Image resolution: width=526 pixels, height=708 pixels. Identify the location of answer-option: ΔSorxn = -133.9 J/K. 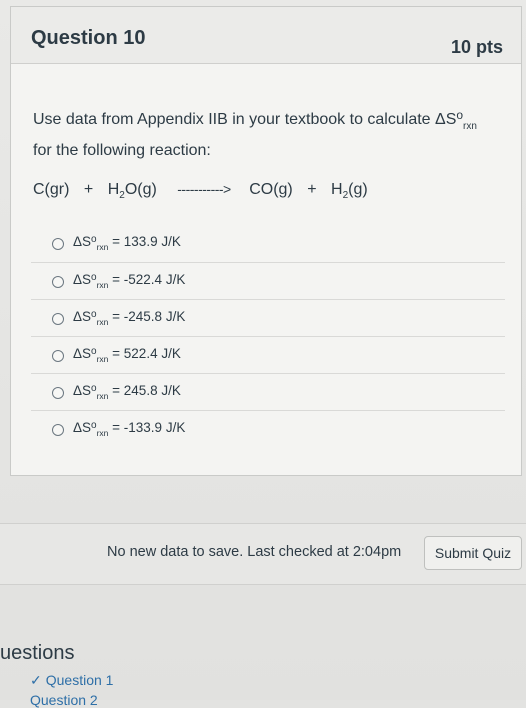
(268, 428).